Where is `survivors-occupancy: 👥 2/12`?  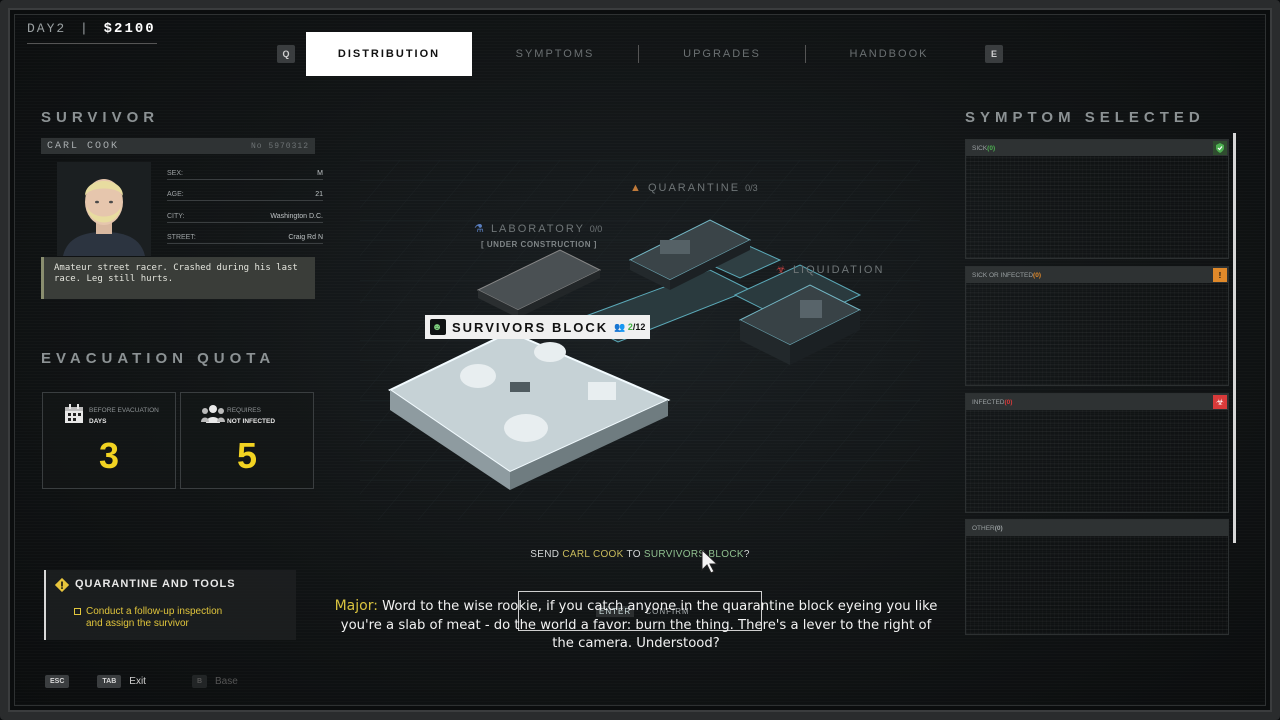
survivors-occupancy: 👥 2/12 is located at coordinates (630, 326).